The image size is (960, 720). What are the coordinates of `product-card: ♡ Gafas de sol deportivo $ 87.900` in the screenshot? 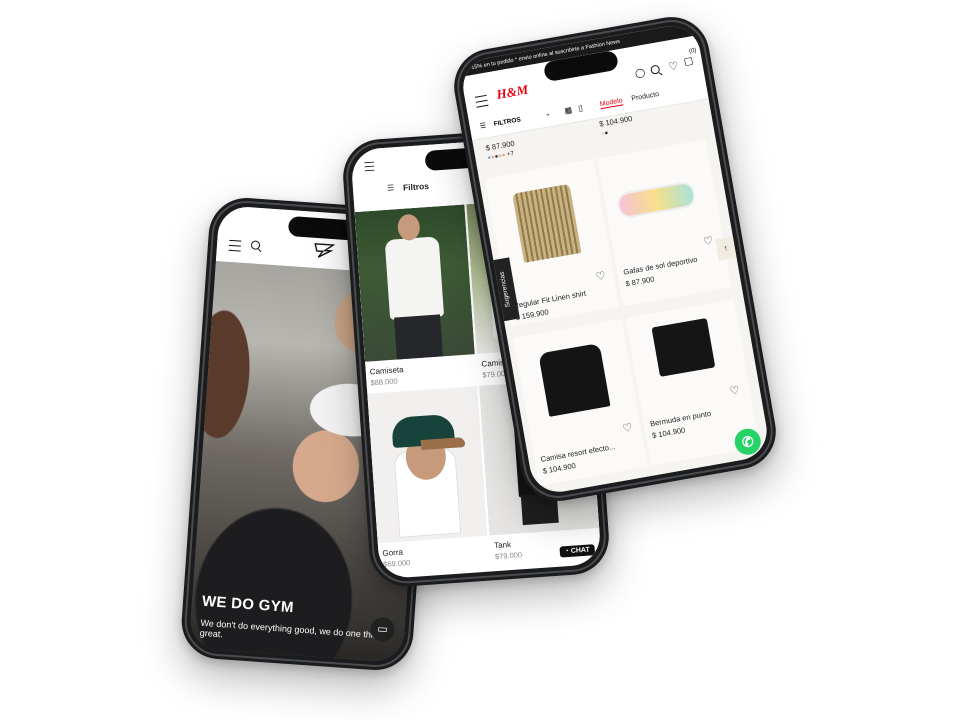 It's located at (664, 223).